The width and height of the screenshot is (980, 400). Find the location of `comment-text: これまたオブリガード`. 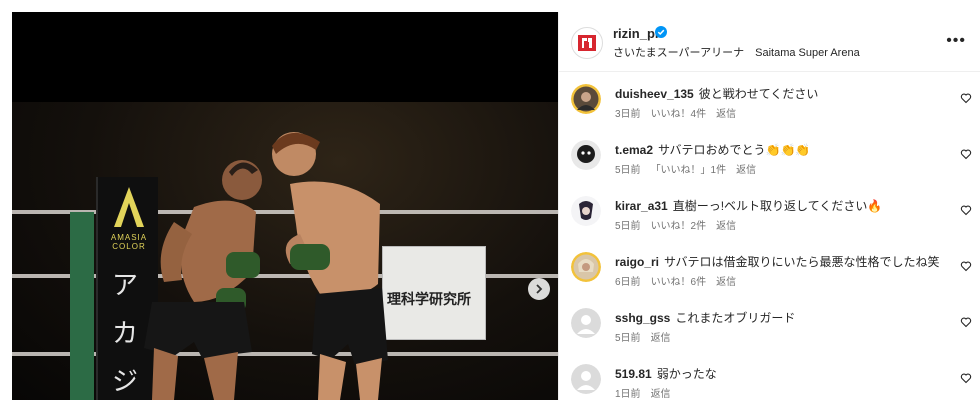

comment-text: これまたオブリガード is located at coordinates (735, 318).